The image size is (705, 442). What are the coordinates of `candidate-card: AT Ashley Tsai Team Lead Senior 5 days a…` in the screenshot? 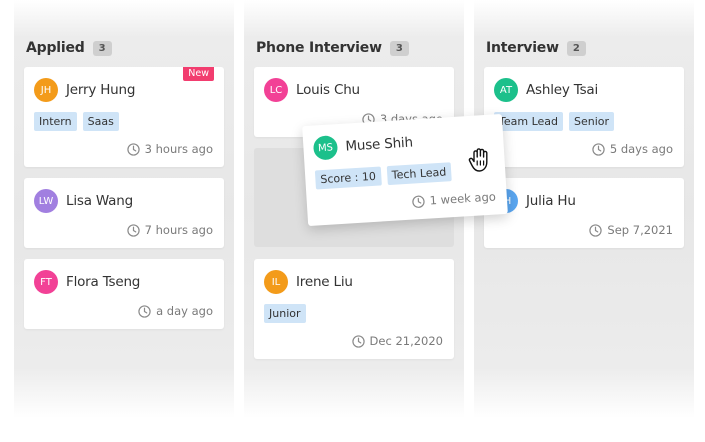 It's located at (584, 117).